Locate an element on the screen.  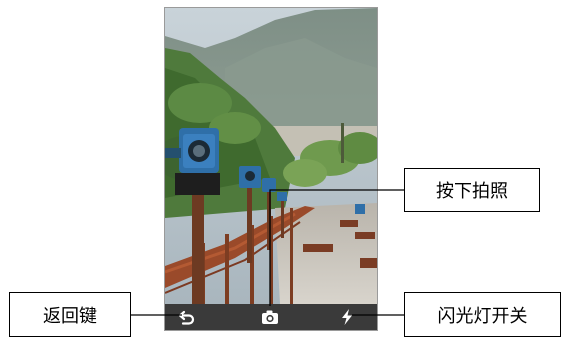
flash-callout: 闪光灯开关 is located at coordinates (482, 314).